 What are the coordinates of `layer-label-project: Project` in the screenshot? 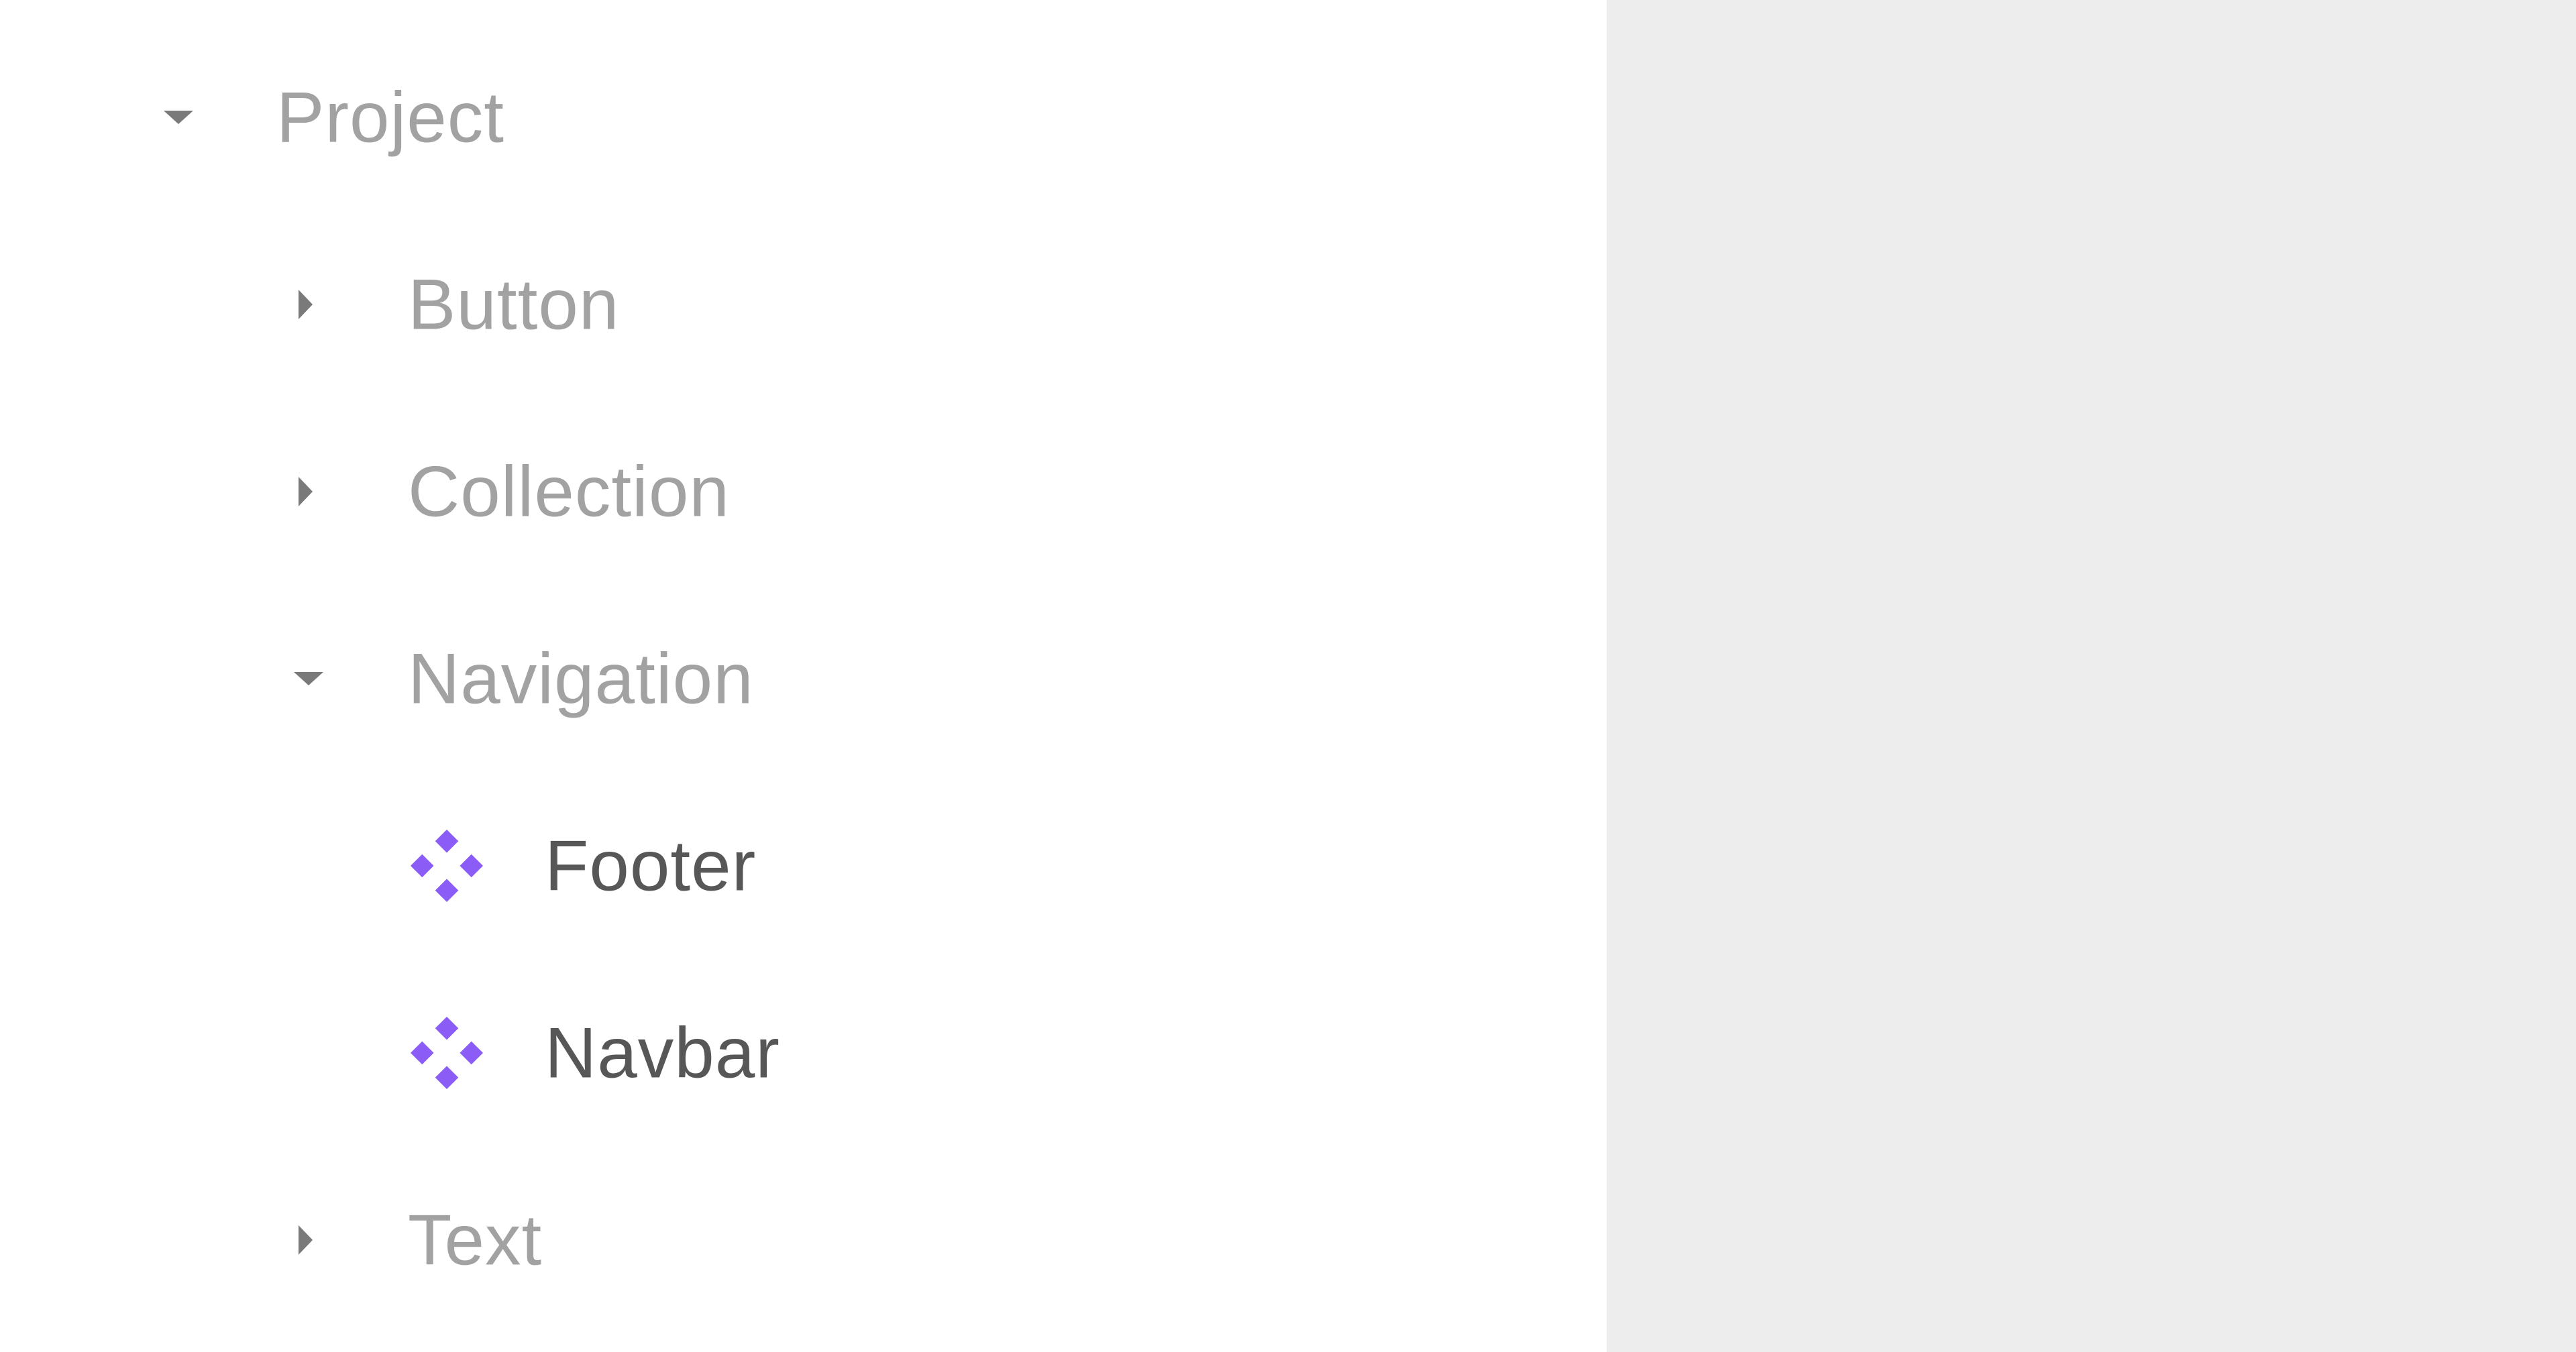 It's located at (390, 116).